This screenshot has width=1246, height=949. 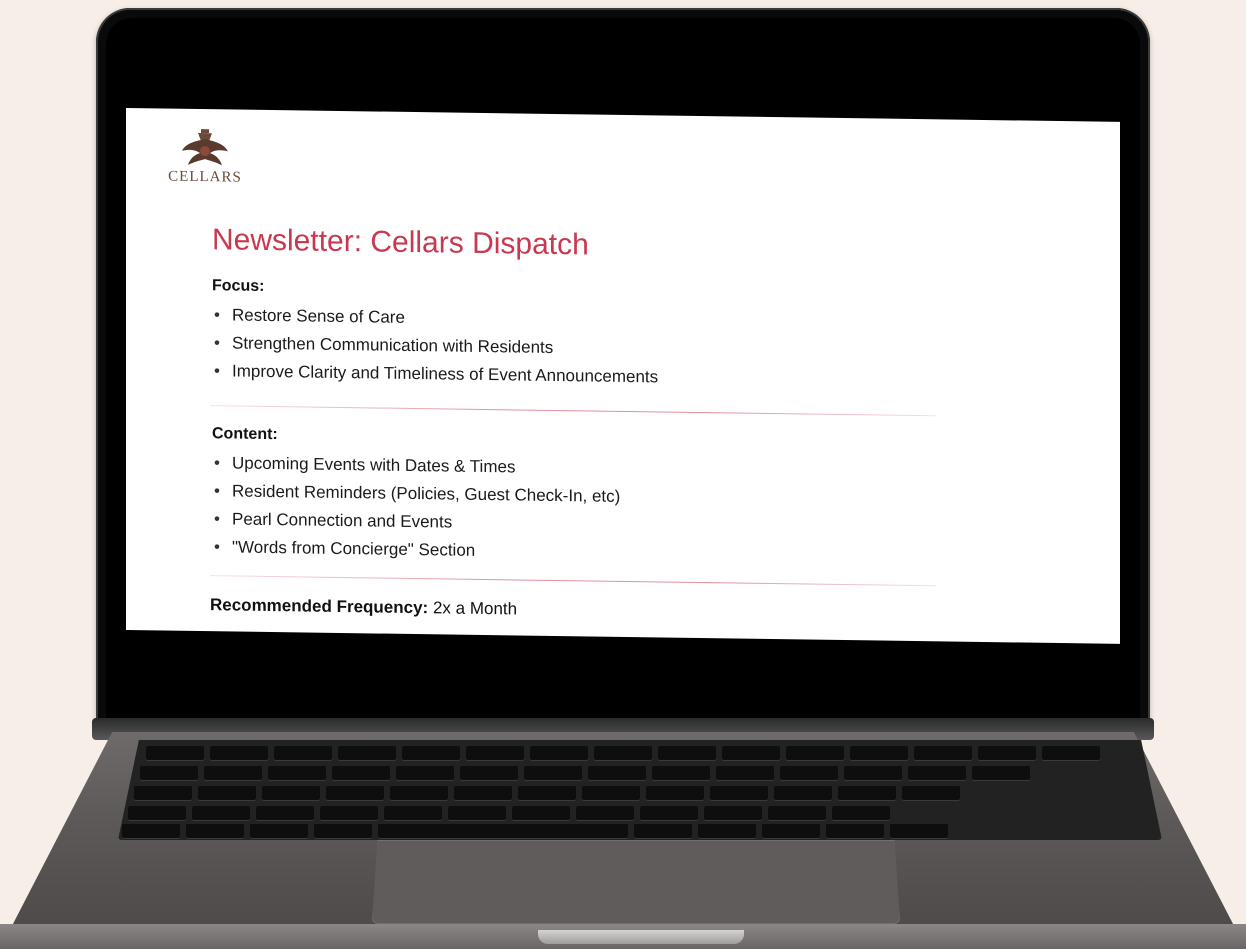 What do you see at coordinates (205, 177) in the screenshot?
I see `logo-wordmark: CELLARS` at bounding box center [205, 177].